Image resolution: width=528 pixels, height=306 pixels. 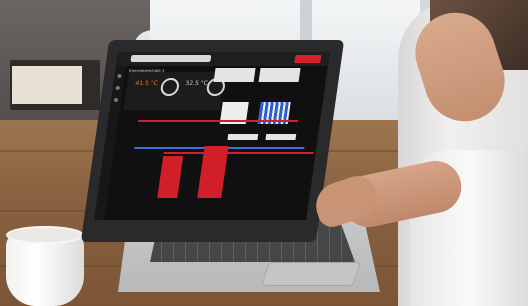 What do you see at coordinates (47, 85) in the screenshot?
I see `shelf-light` at bounding box center [47, 85].